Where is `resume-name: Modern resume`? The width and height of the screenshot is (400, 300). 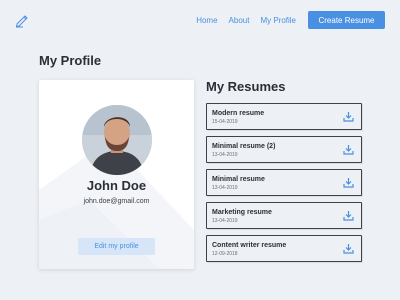
resume-name: Modern resume is located at coordinates (238, 113).